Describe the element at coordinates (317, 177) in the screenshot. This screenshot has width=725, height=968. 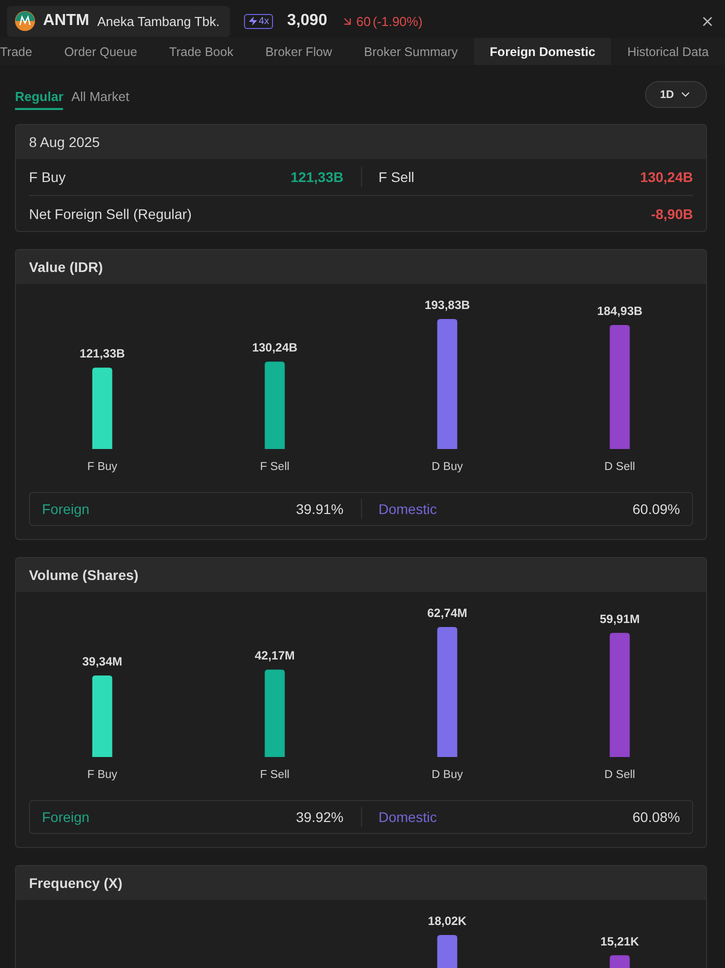
I see `buy-value: 121,33B` at that location.